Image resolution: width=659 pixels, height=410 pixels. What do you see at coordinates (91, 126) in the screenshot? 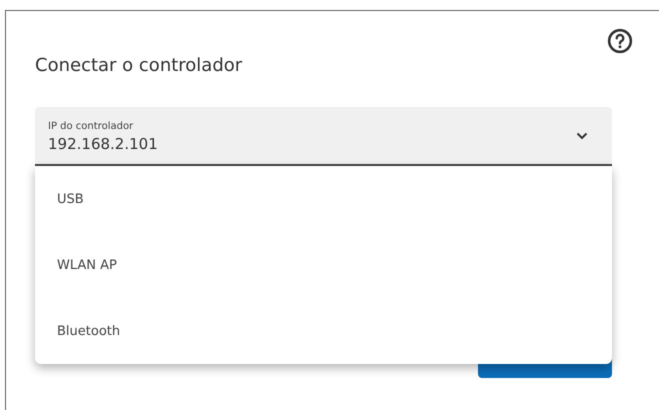
I see `field-label: IP do controlador` at bounding box center [91, 126].